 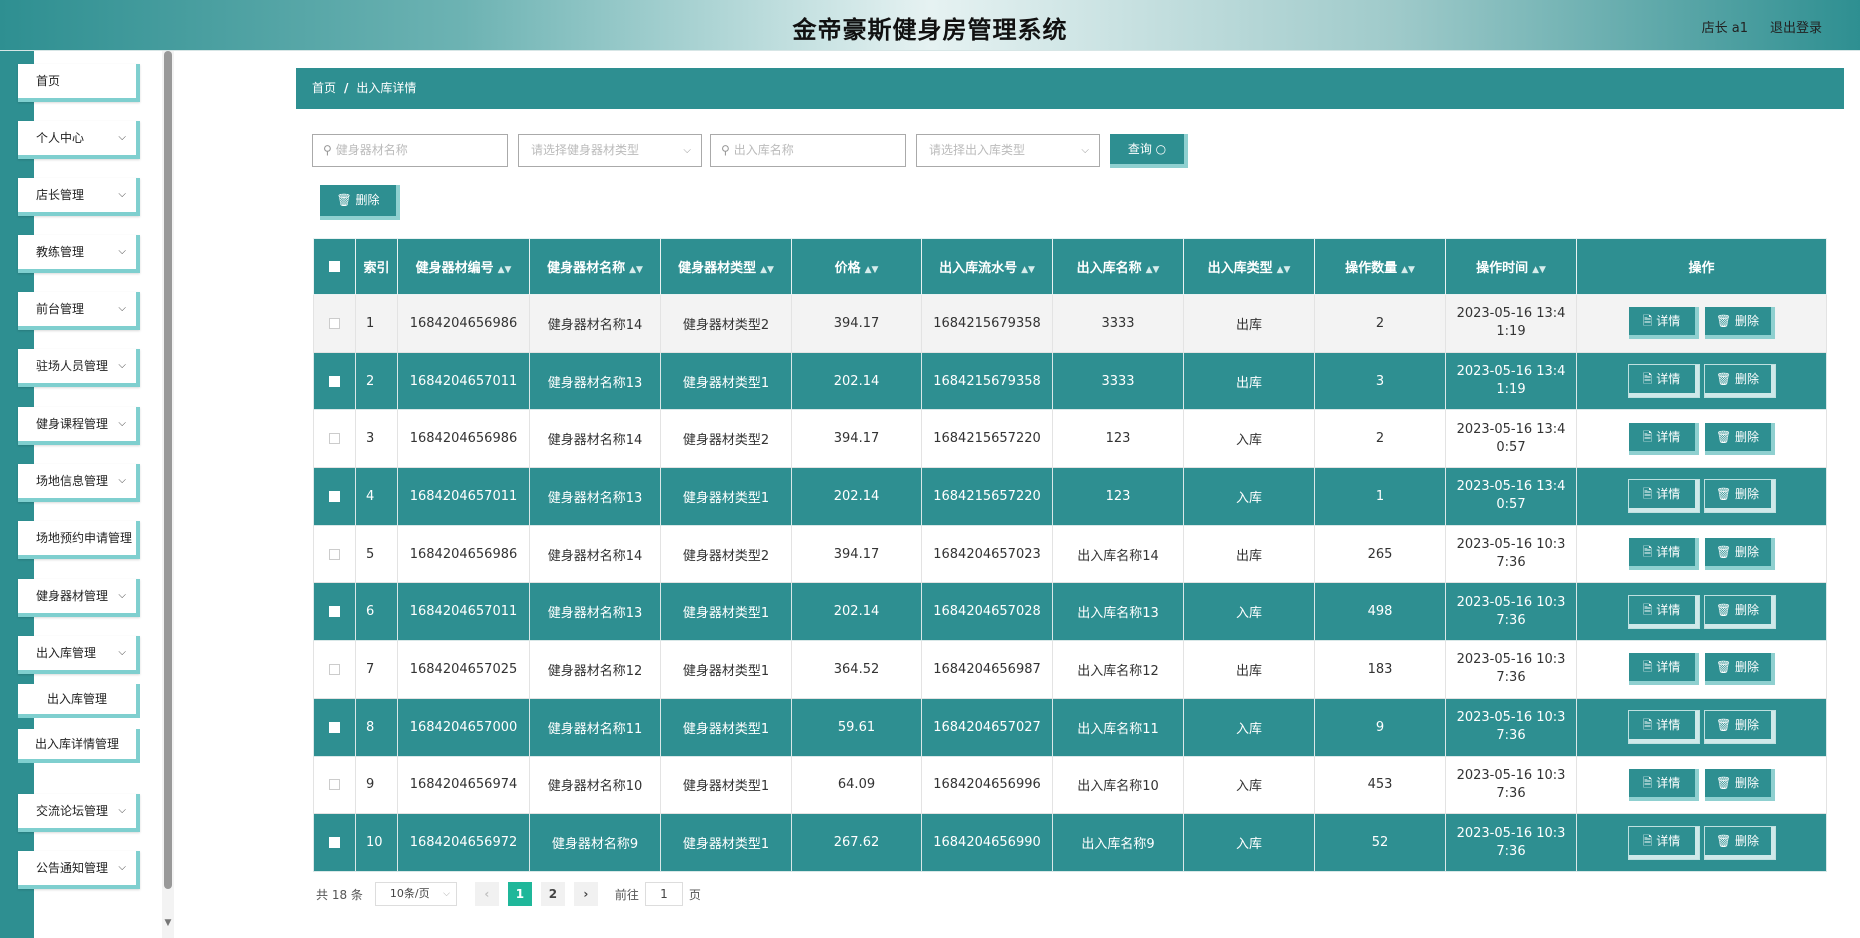 I want to click on page-2-button: 2, so click(x=552, y=894).